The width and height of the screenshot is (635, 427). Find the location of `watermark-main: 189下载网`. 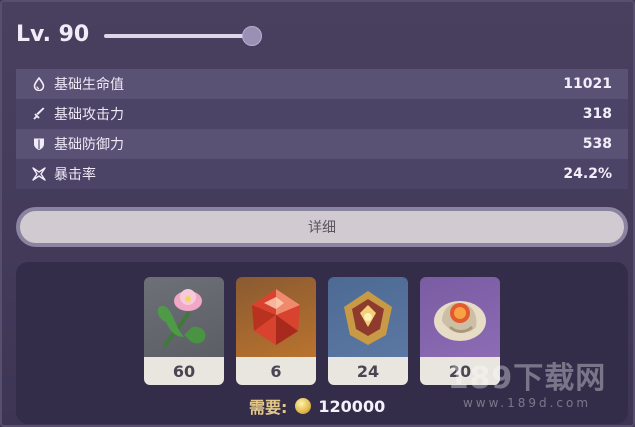

watermark-main: 189下载网 is located at coordinates (527, 378).